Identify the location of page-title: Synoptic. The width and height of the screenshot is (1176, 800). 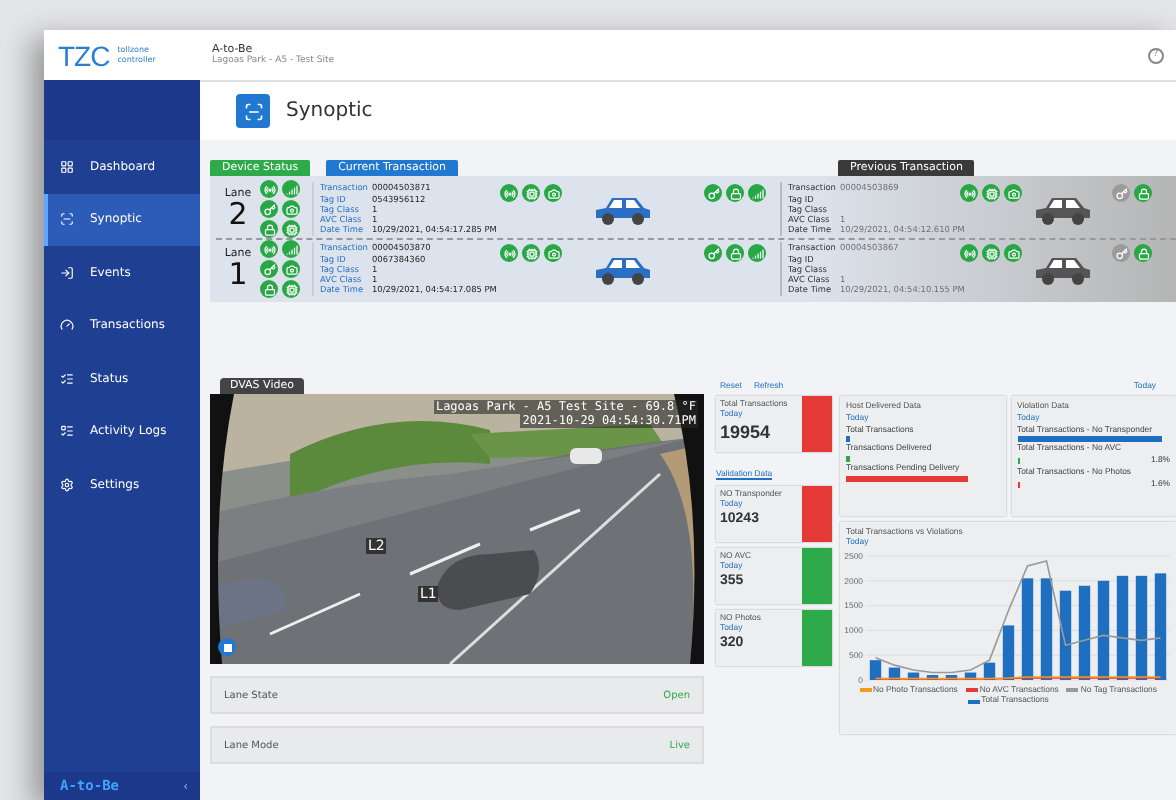
(329, 111).